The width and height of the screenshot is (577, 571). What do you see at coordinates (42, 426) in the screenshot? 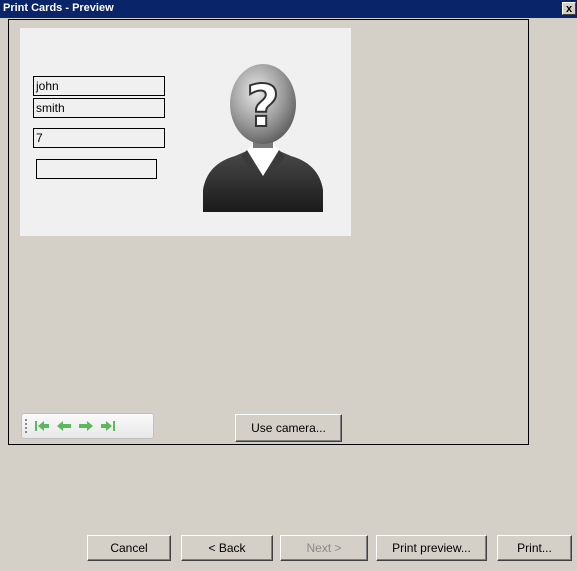
I see `first-record-icon` at bounding box center [42, 426].